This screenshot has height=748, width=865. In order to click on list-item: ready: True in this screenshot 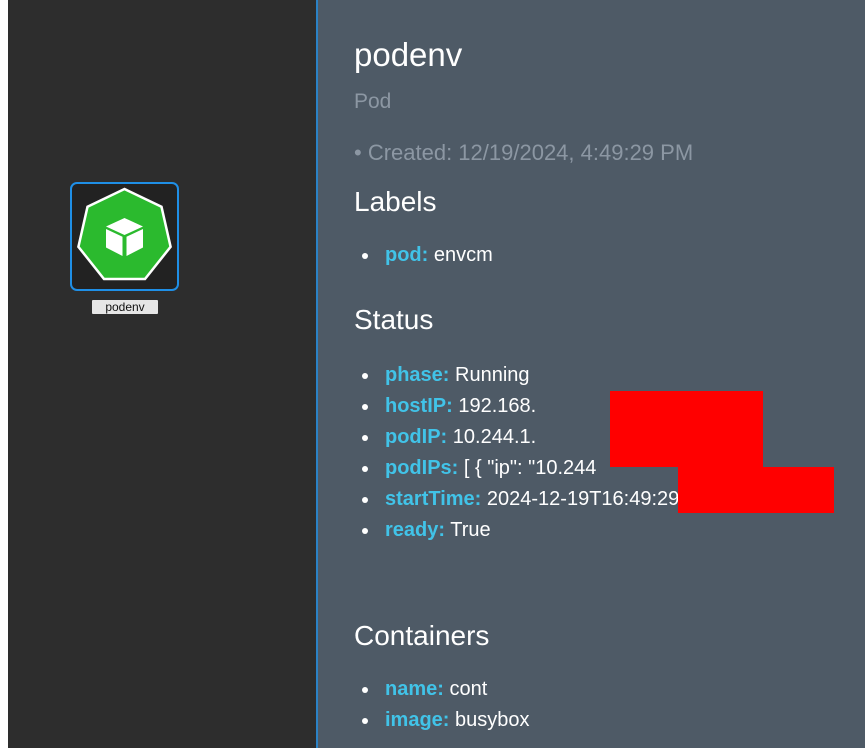, I will do `click(504, 530)`.